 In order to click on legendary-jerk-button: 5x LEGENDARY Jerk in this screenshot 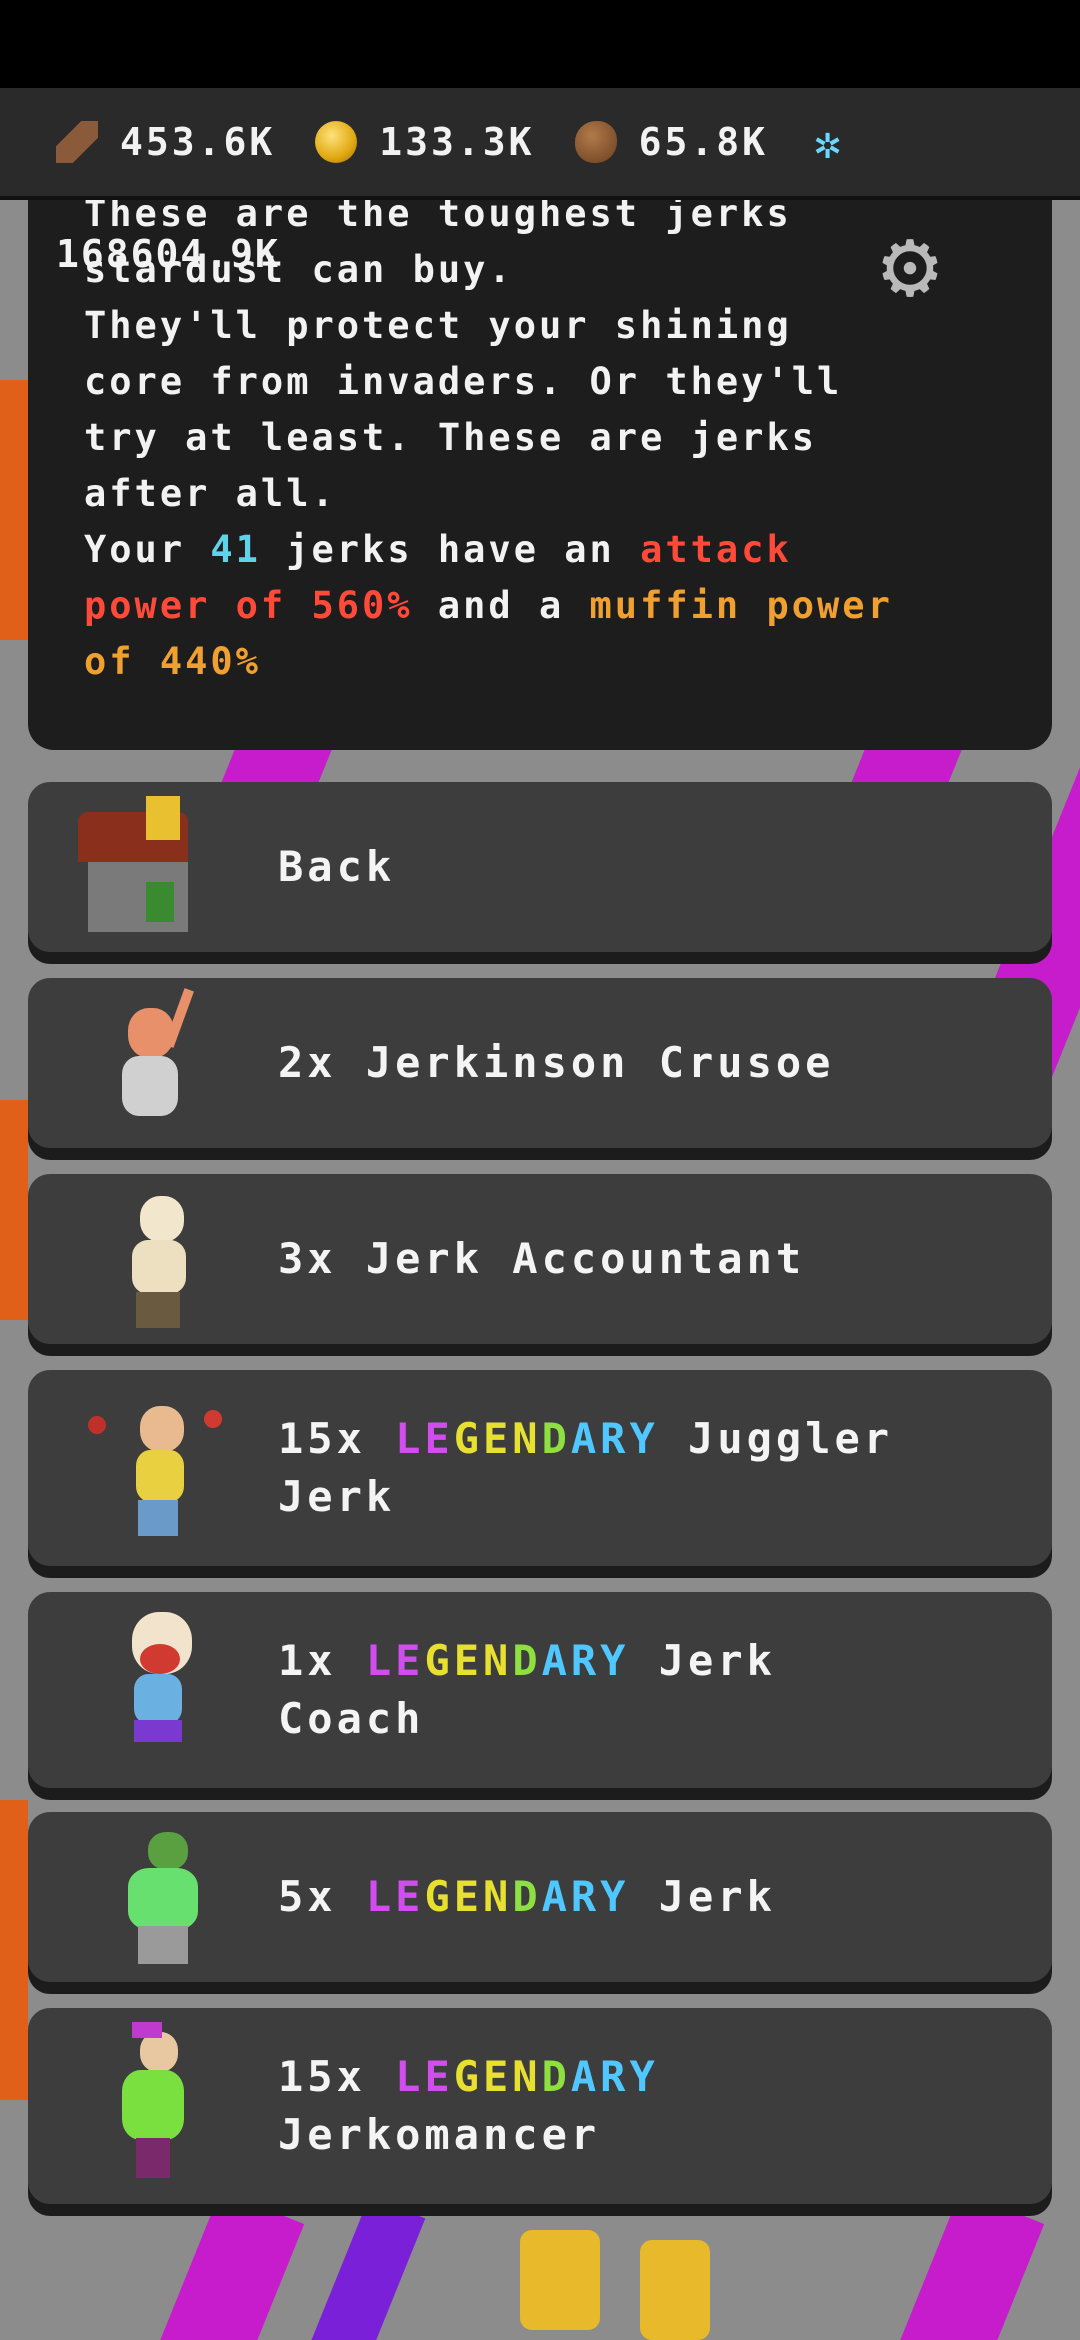, I will do `click(540, 1897)`.